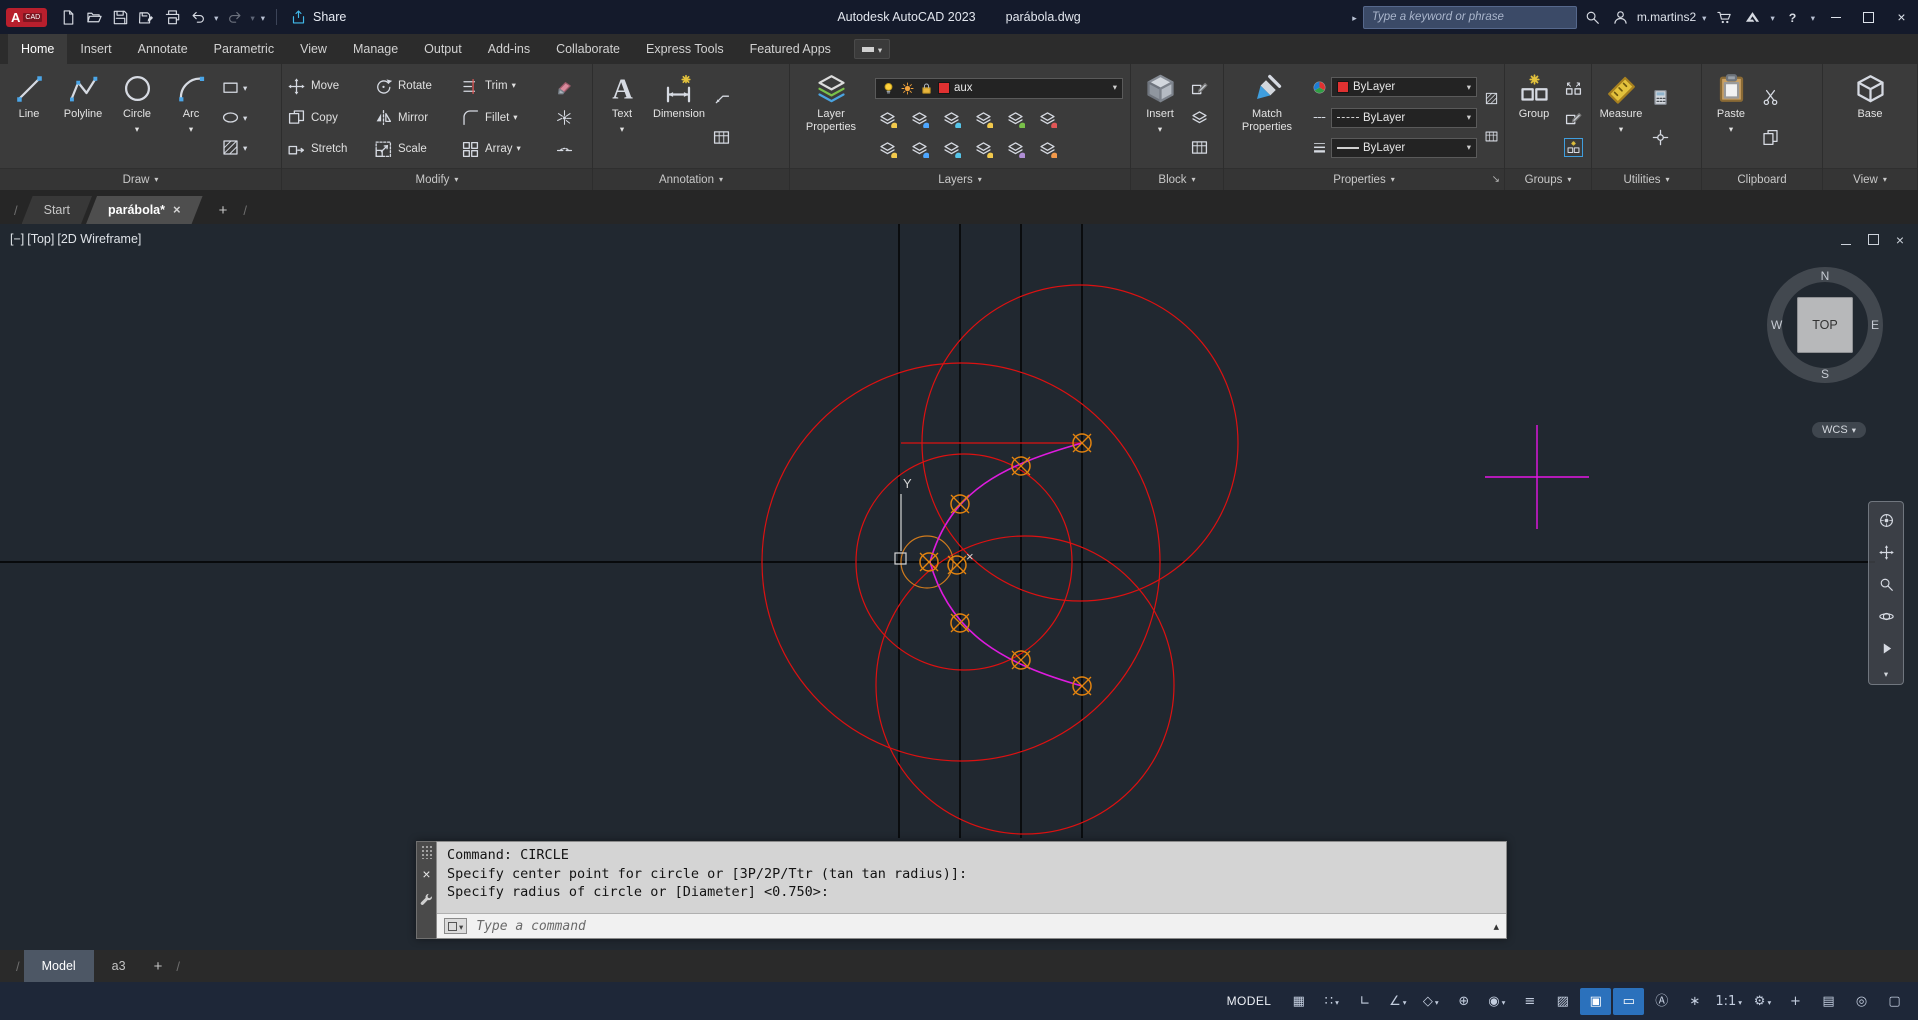 This screenshot has height=1020, width=1918. I want to click on panel-label-clipboard: Clipboard, so click(1762, 179).